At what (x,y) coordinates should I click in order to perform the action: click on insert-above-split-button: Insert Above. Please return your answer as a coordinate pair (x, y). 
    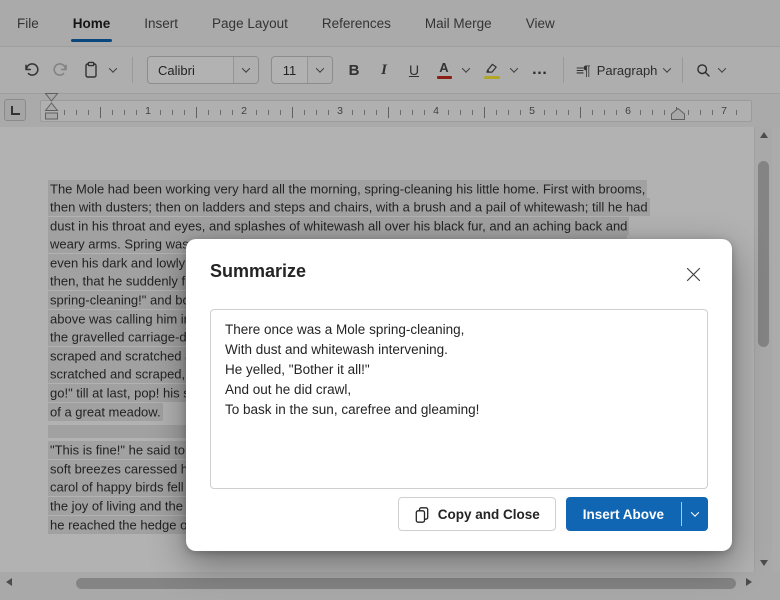
    Looking at the image, I should click on (636, 514).